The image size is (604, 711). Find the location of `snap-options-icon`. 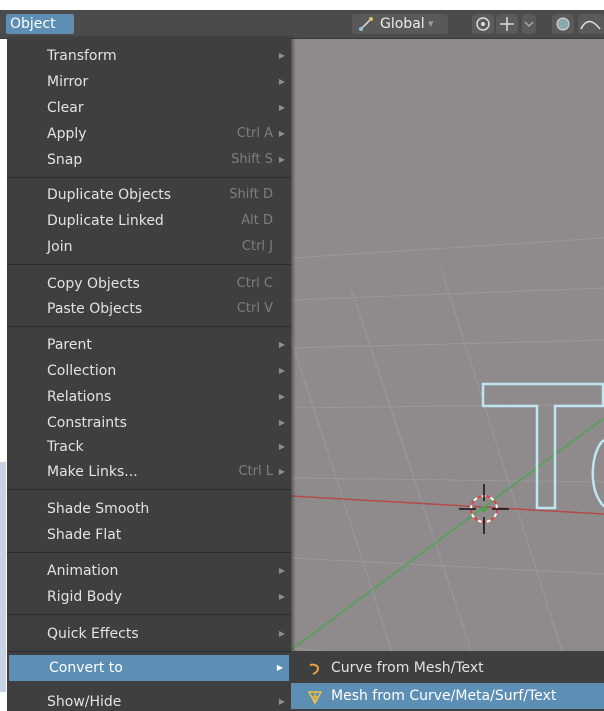

snap-options-icon is located at coordinates (529, 24).